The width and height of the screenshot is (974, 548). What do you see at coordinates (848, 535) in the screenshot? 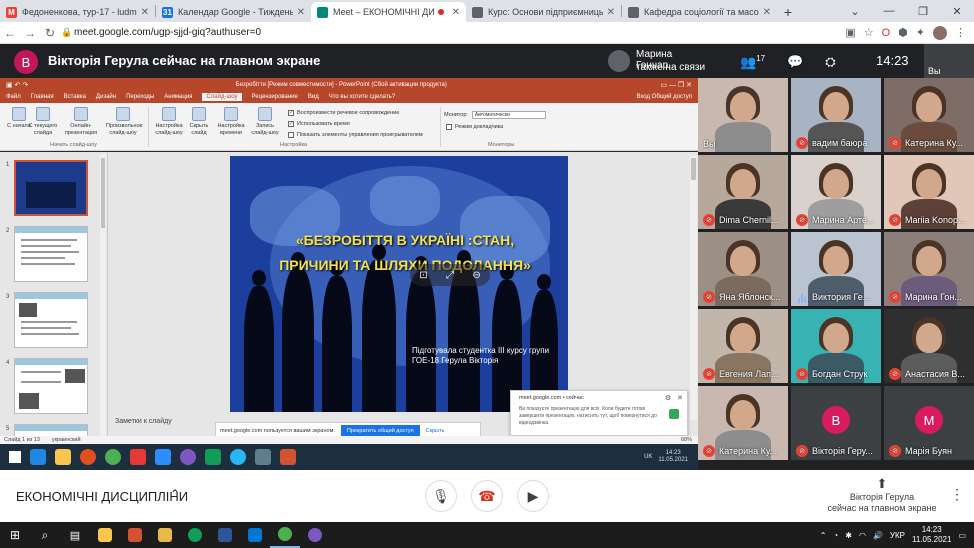
I see `bluetooth-icon: ✱` at bounding box center [848, 535].